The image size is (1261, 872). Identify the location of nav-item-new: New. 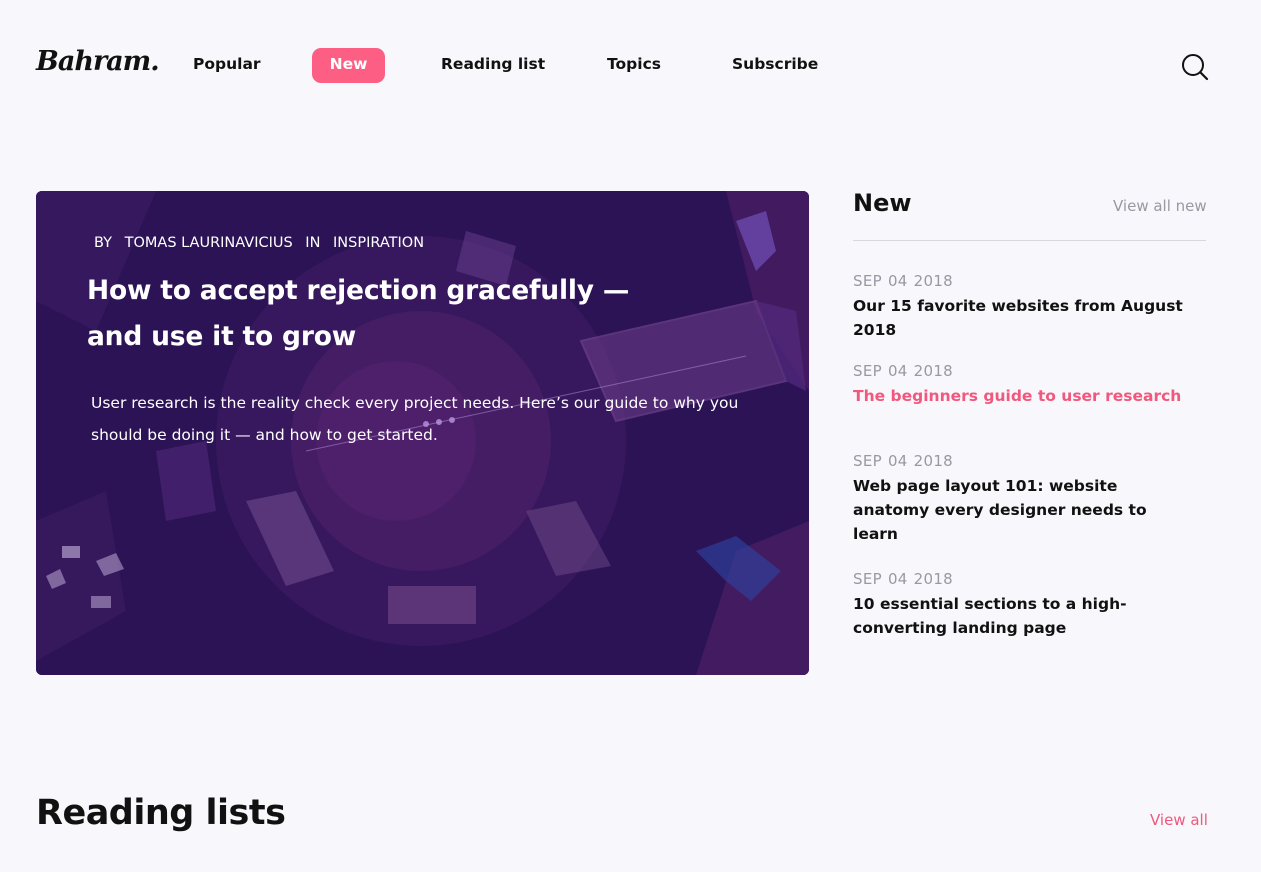
(348, 65).